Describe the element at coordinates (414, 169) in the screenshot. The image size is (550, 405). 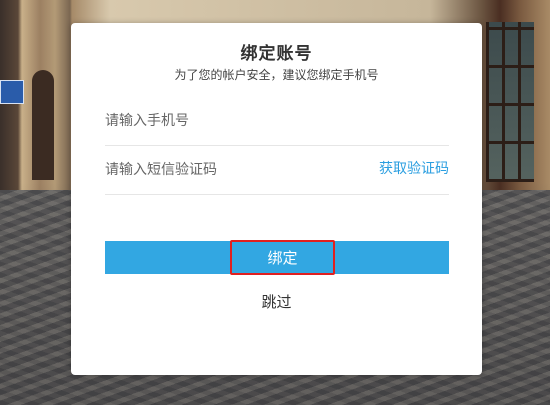
I see `get-code-link: 获取验证码` at that location.